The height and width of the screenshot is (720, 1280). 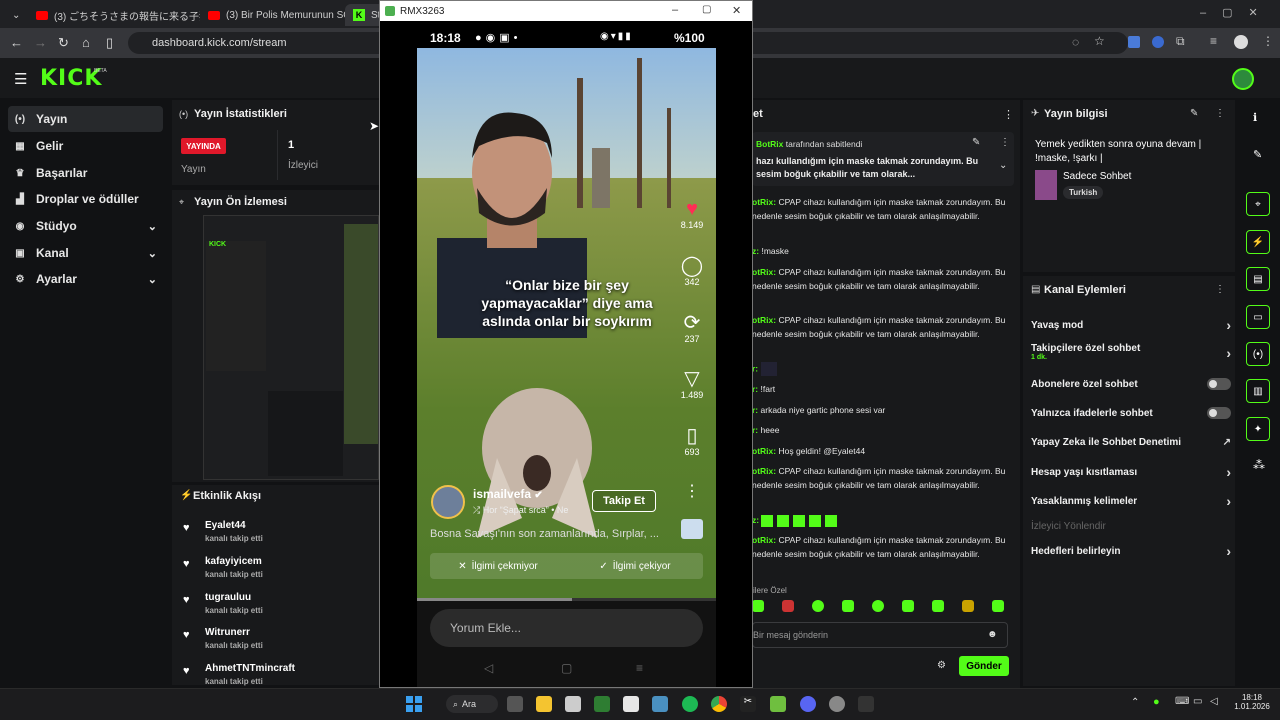 What do you see at coordinates (1258, 279) in the screenshot?
I see `rail-notes-button: ▤` at bounding box center [1258, 279].